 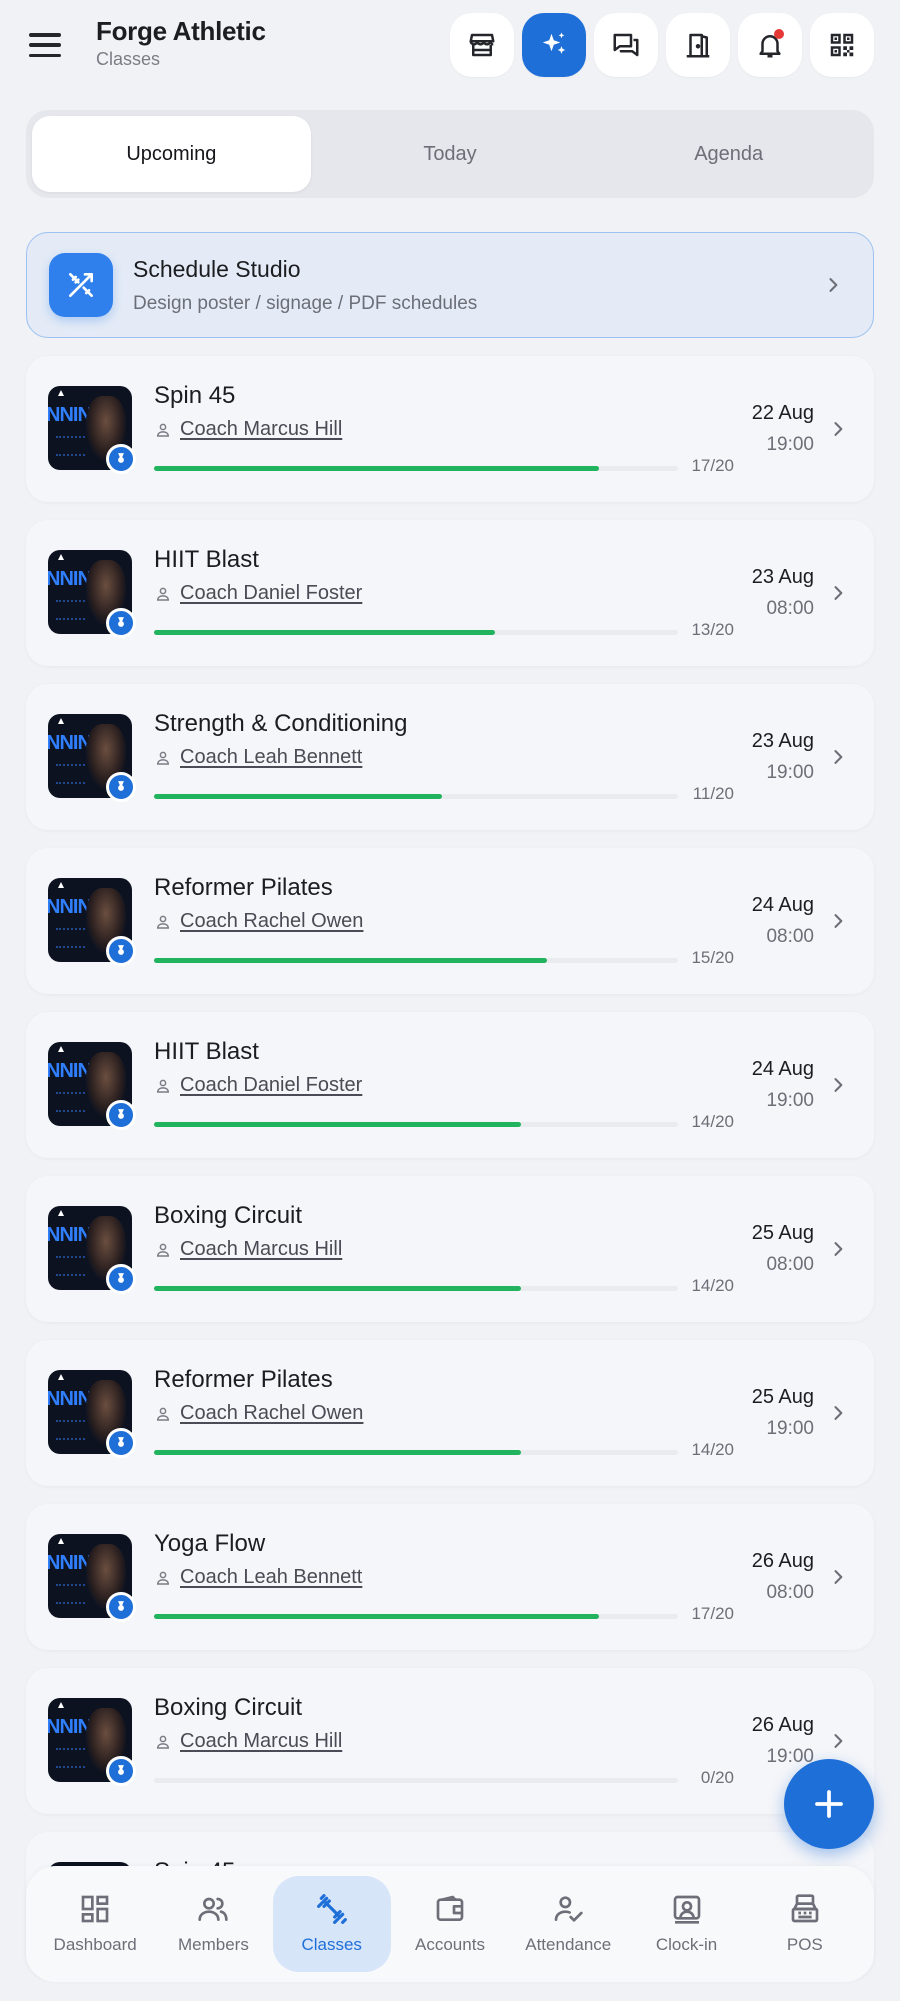 What do you see at coordinates (81, 285) in the screenshot?
I see `design-tools-icon` at bounding box center [81, 285].